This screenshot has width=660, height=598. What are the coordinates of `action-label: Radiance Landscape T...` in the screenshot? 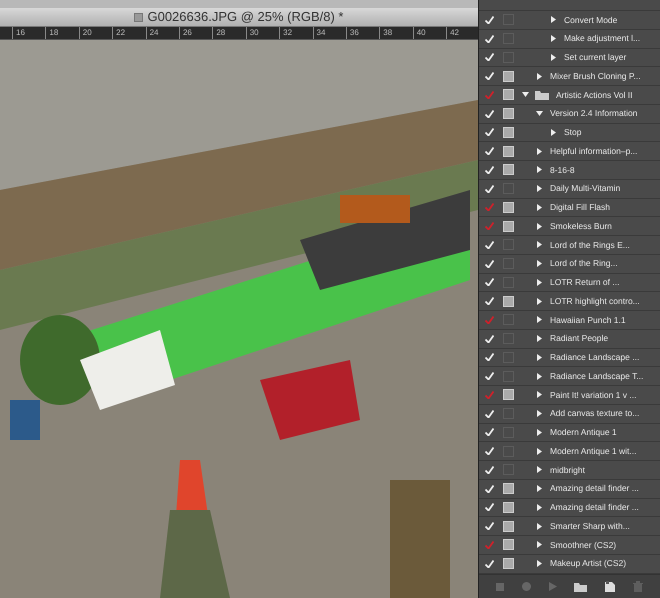 It's located at (597, 376).